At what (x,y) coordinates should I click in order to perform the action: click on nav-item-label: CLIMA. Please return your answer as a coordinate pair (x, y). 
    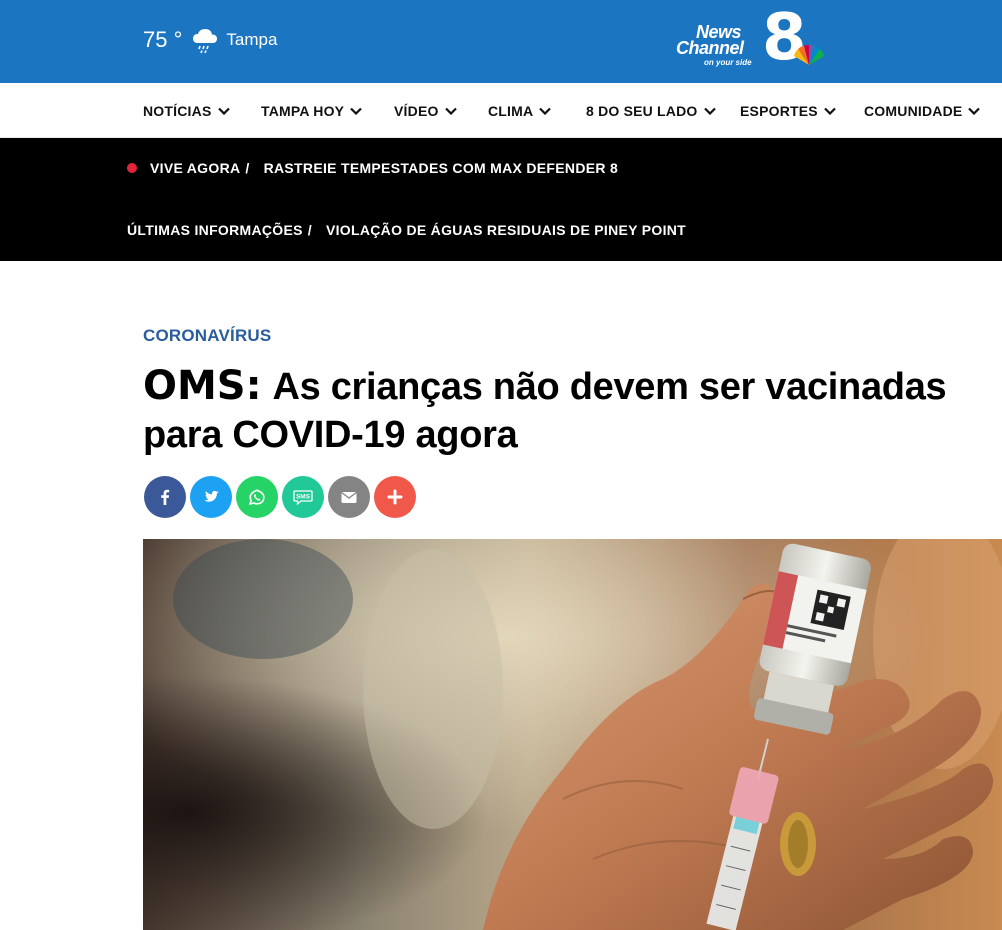
    Looking at the image, I should click on (511, 110).